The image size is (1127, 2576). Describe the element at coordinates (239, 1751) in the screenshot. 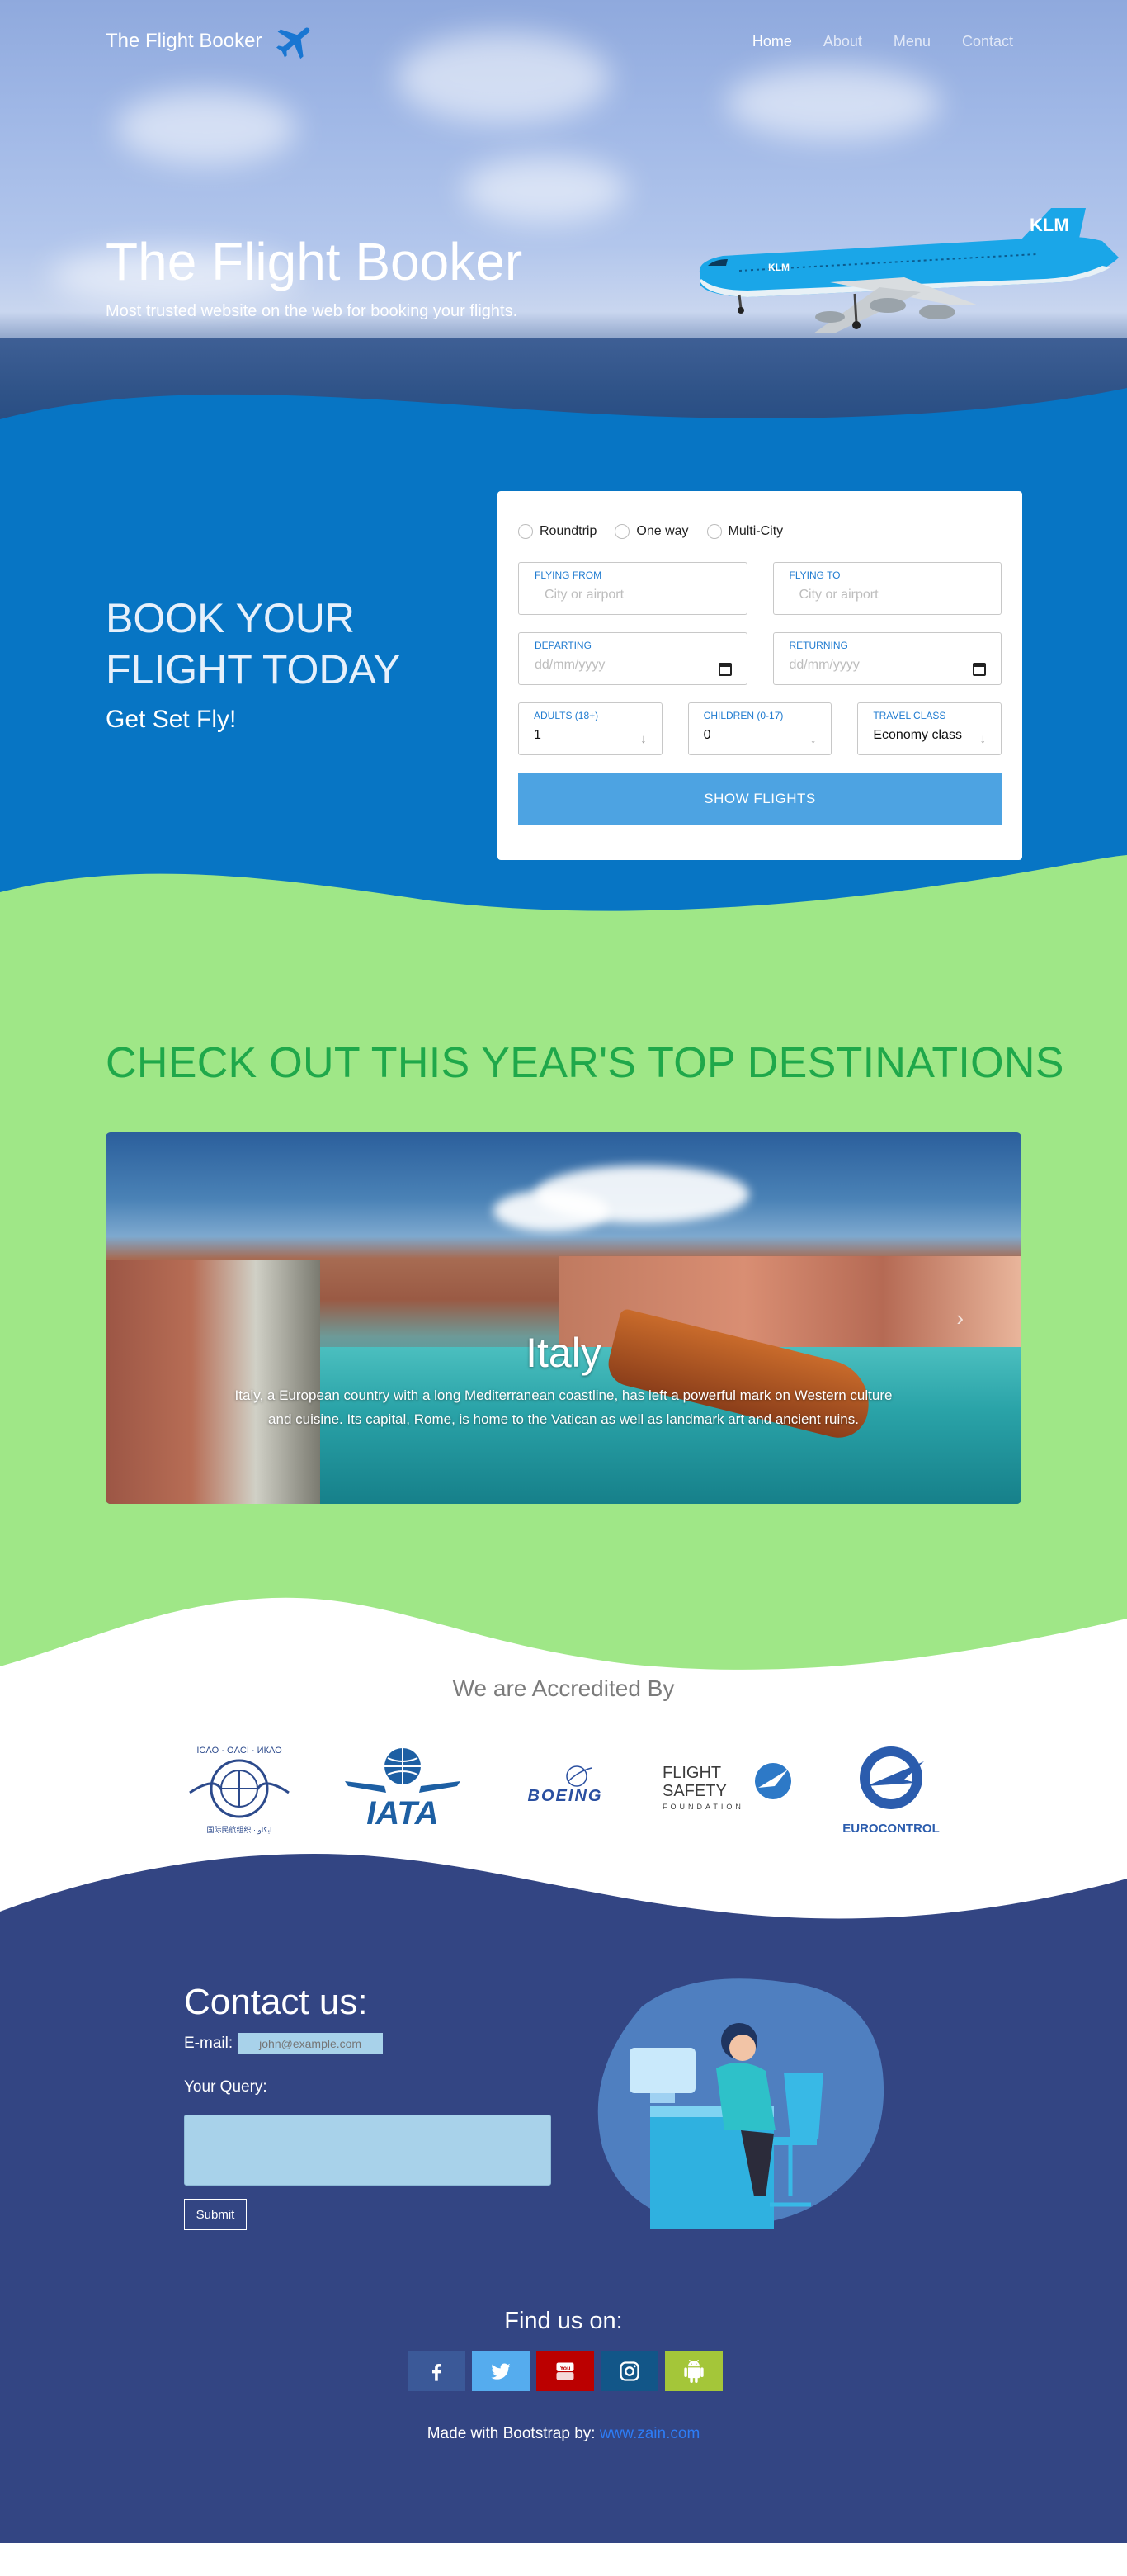

I see `svg-text: ICAO · OACI · ИКАО` at that location.